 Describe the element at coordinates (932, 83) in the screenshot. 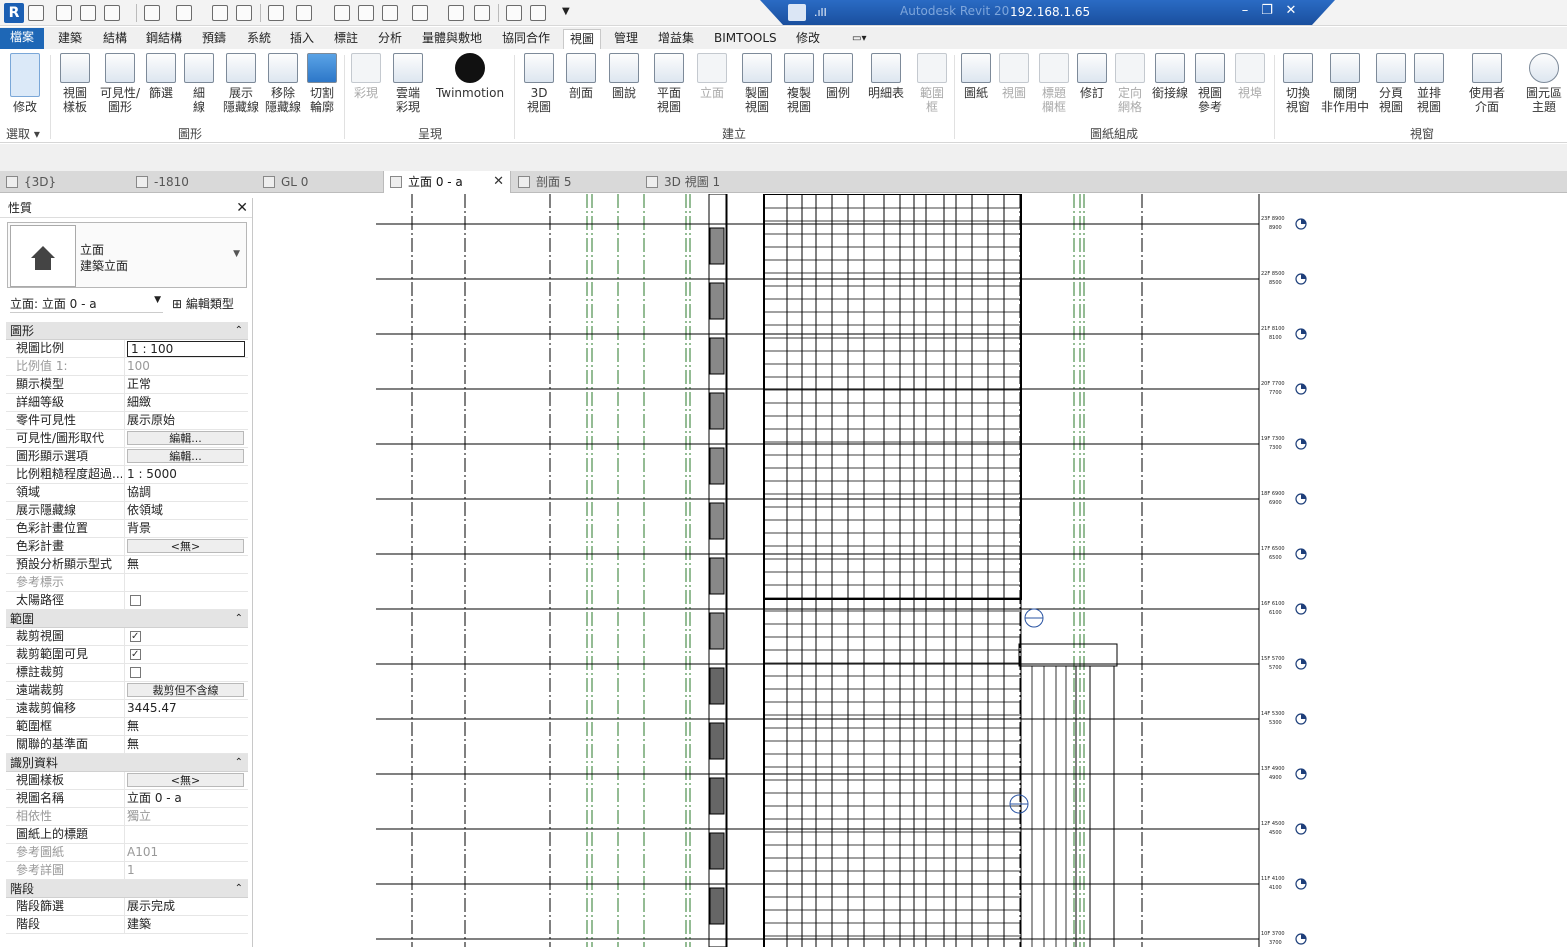

I see `scope-box-button: 範圍 框` at that location.